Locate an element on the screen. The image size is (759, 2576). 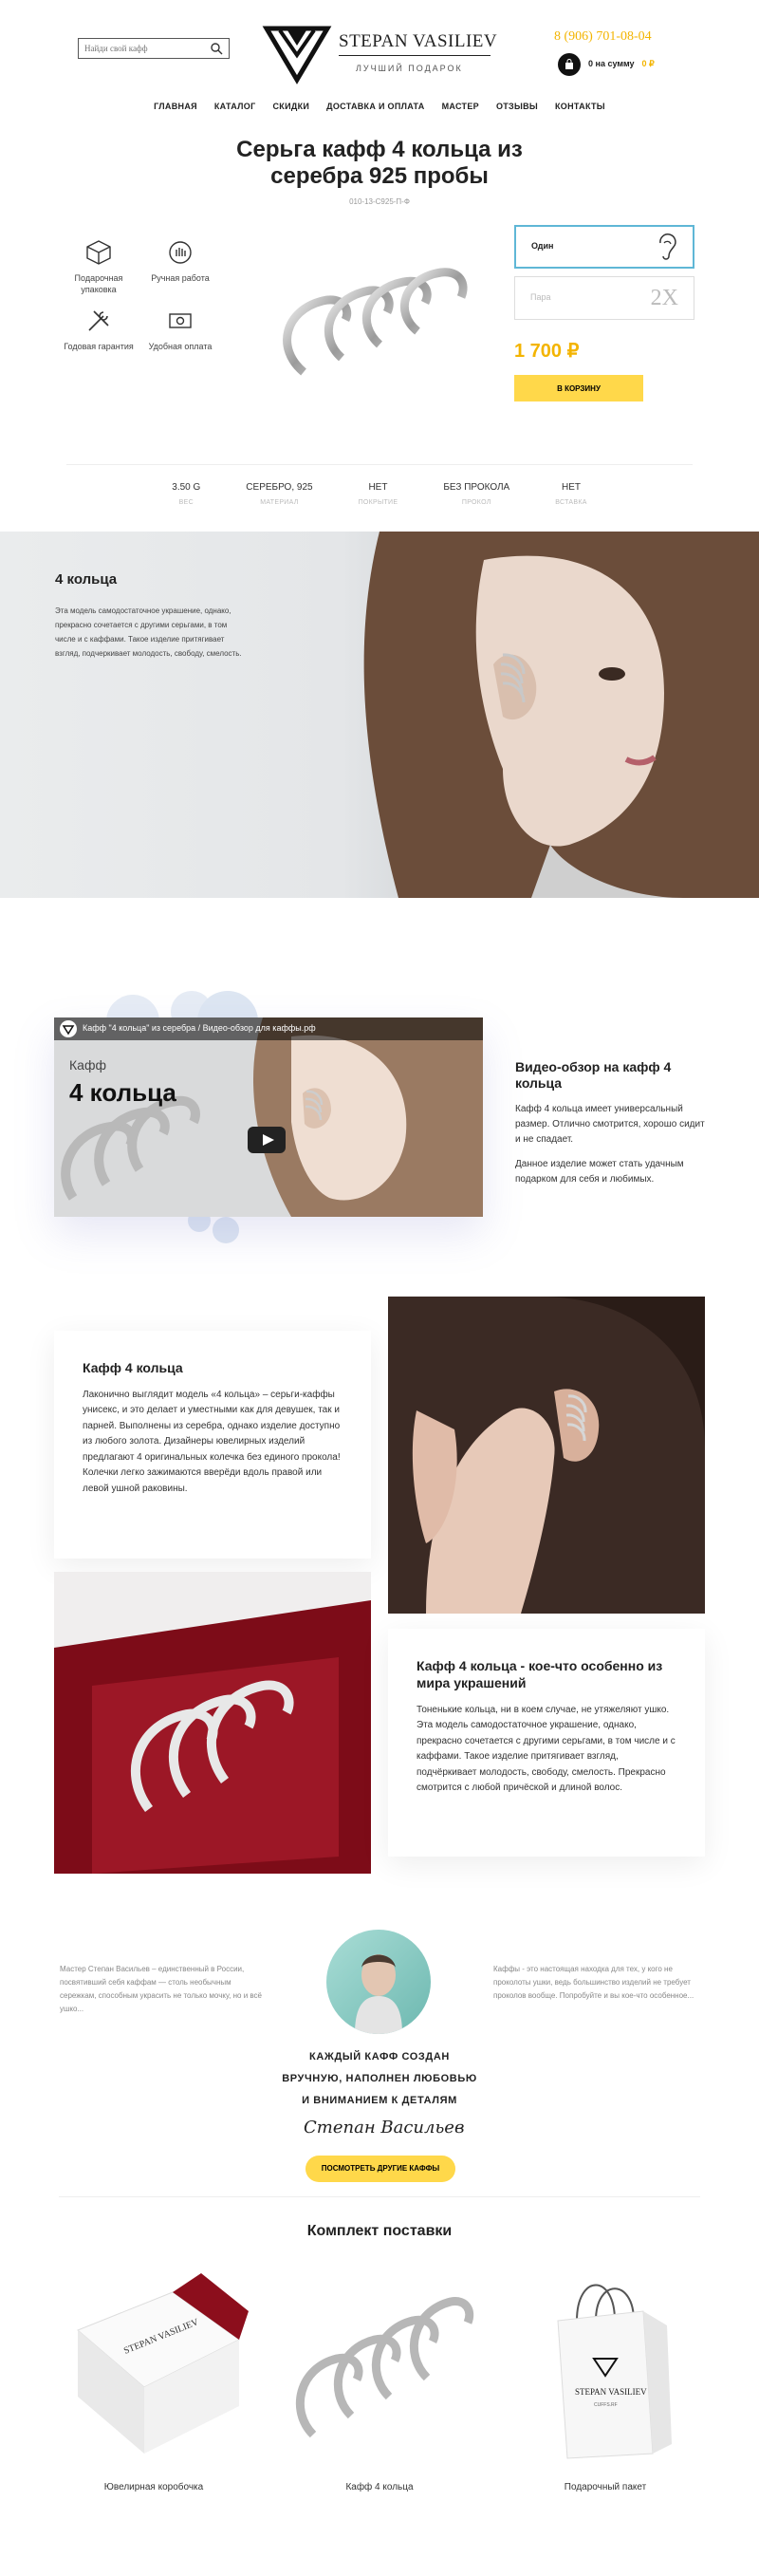
cart-amount: 0 ₽ is located at coordinates (648, 64).